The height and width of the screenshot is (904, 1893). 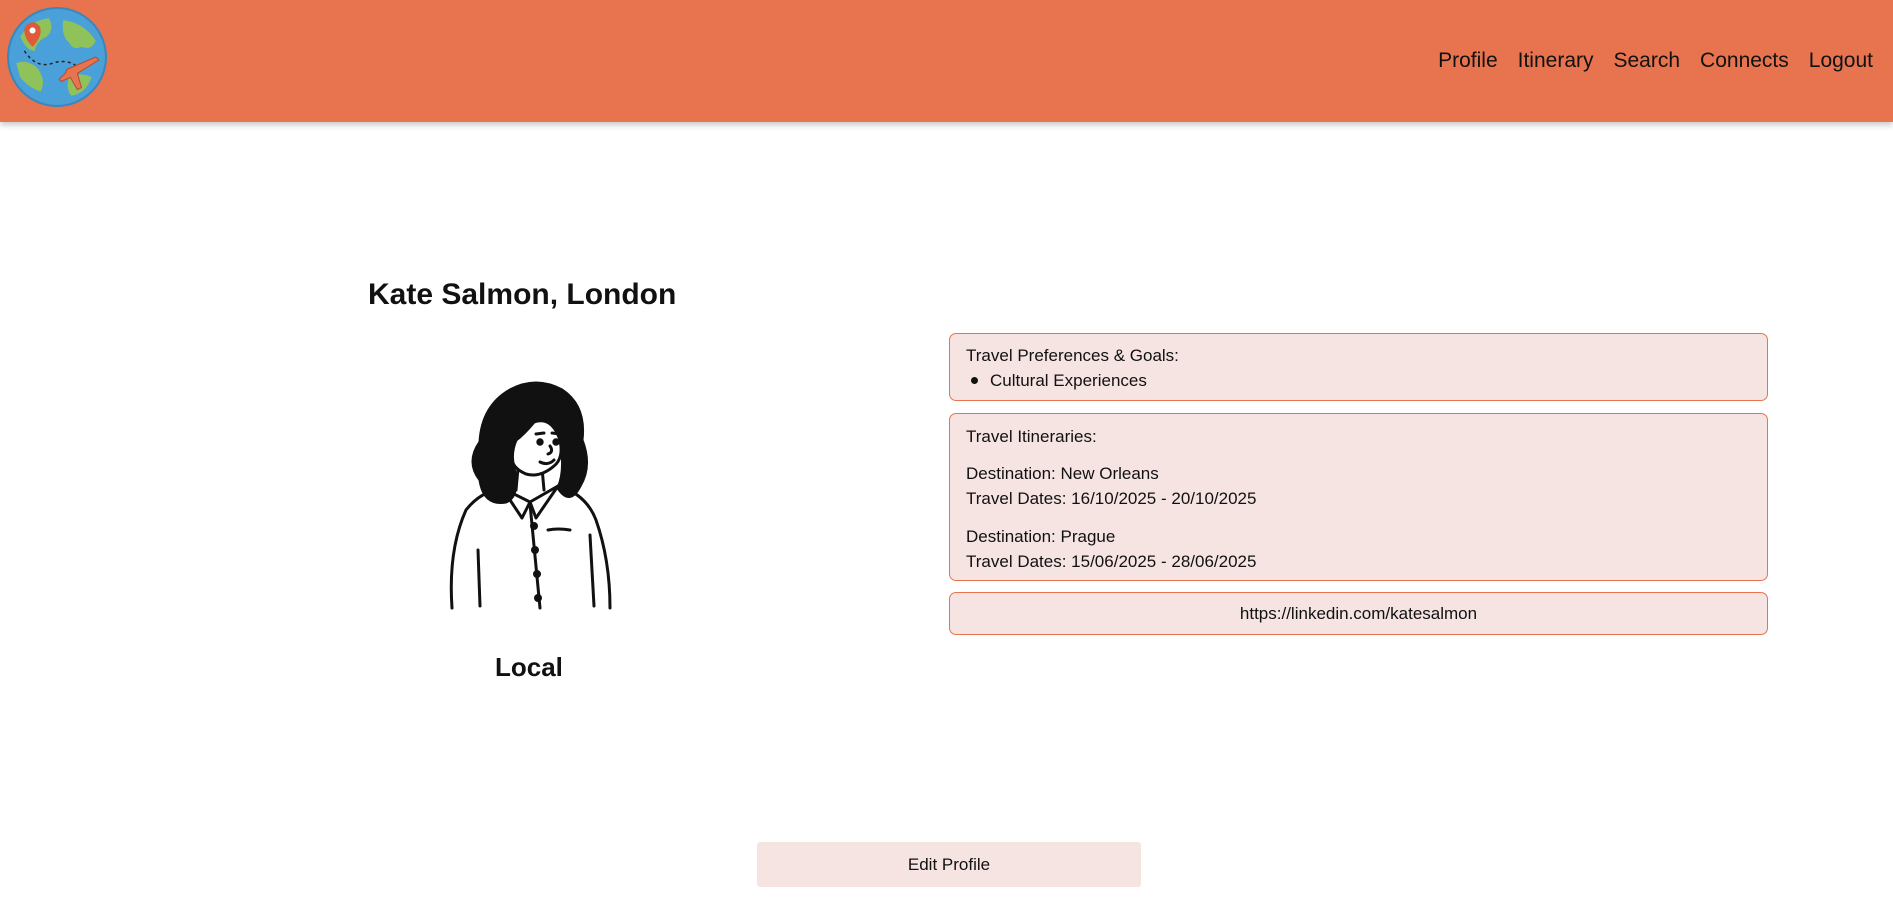 I want to click on preference-item-label: Cultural Experiences, so click(x=1068, y=380).